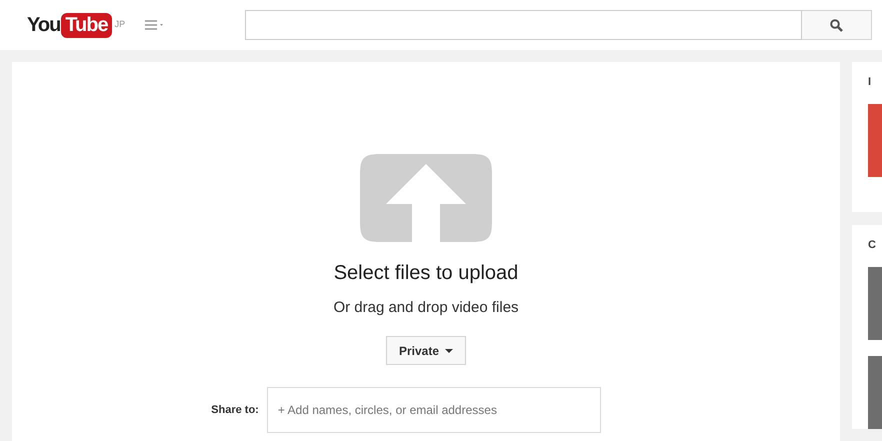  What do you see at coordinates (426, 307) in the screenshot?
I see `upload-subtitle: Or drag and drop video files` at bounding box center [426, 307].